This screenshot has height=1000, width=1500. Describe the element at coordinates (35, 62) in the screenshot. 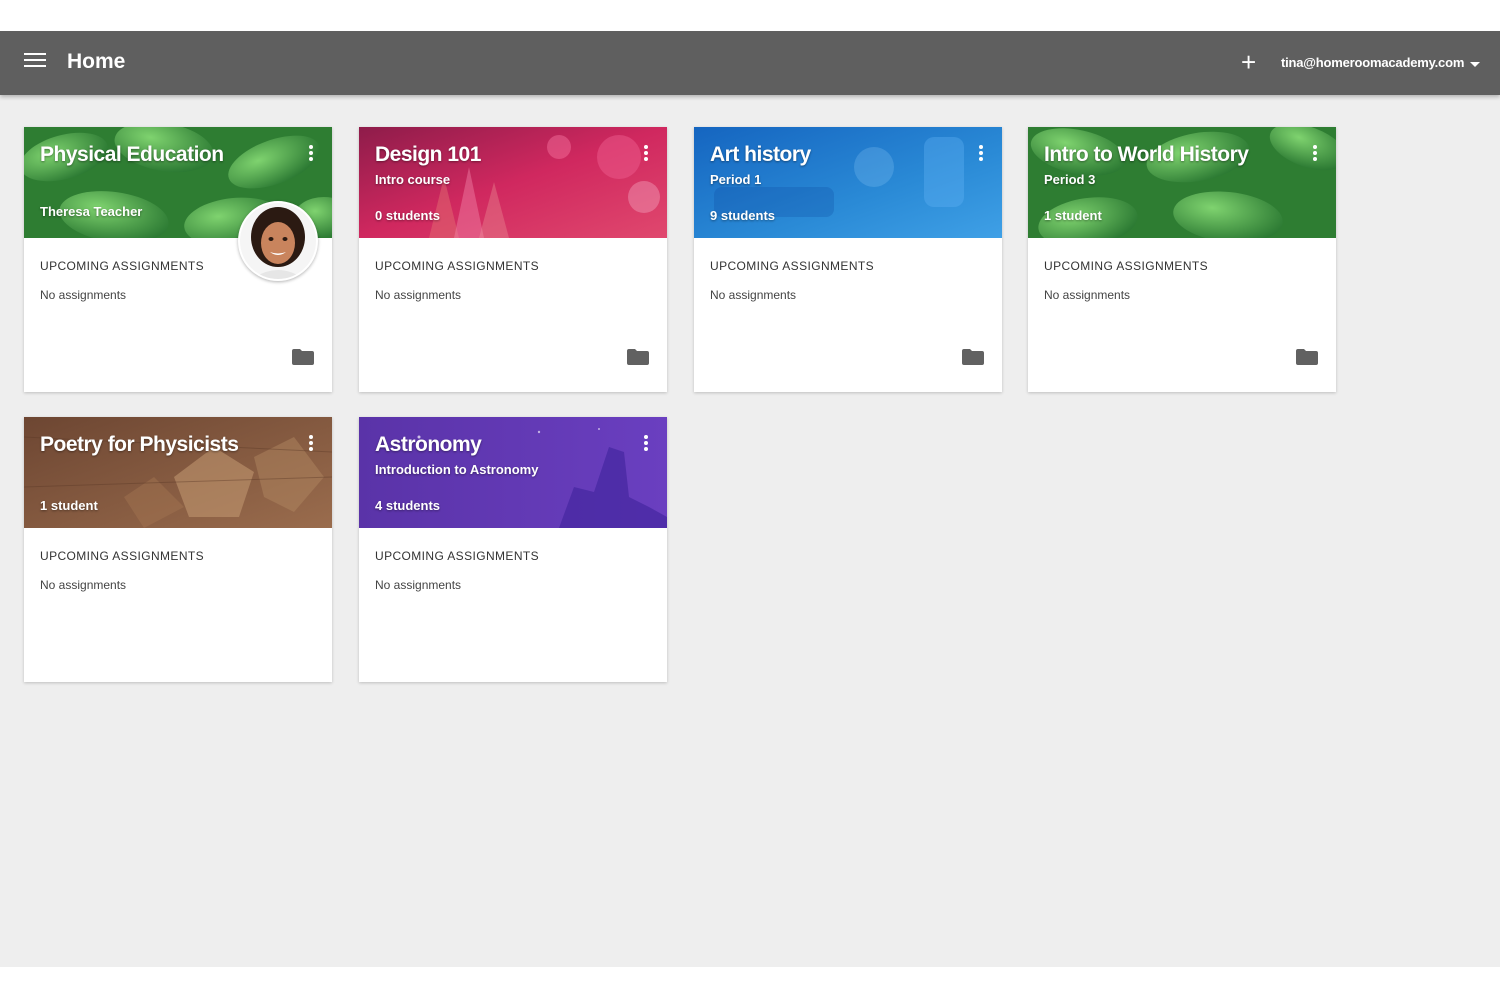

I see `hamburger-menu-icon` at that location.